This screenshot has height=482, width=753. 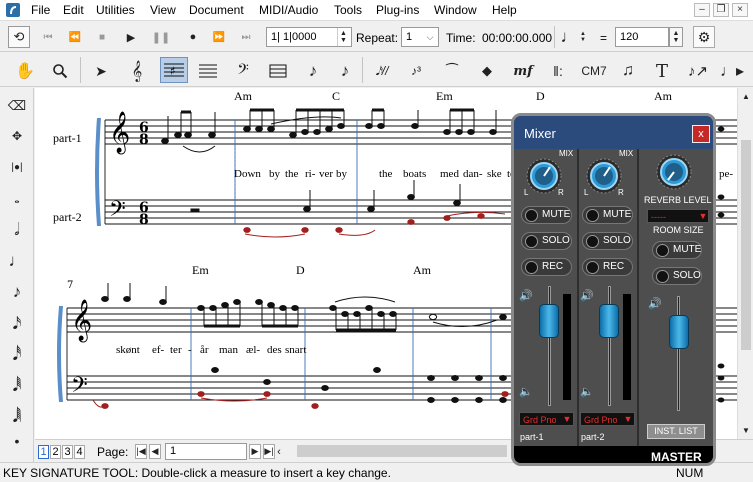 I want to click on part-name-2: part-2, so click(x=67, y=217).